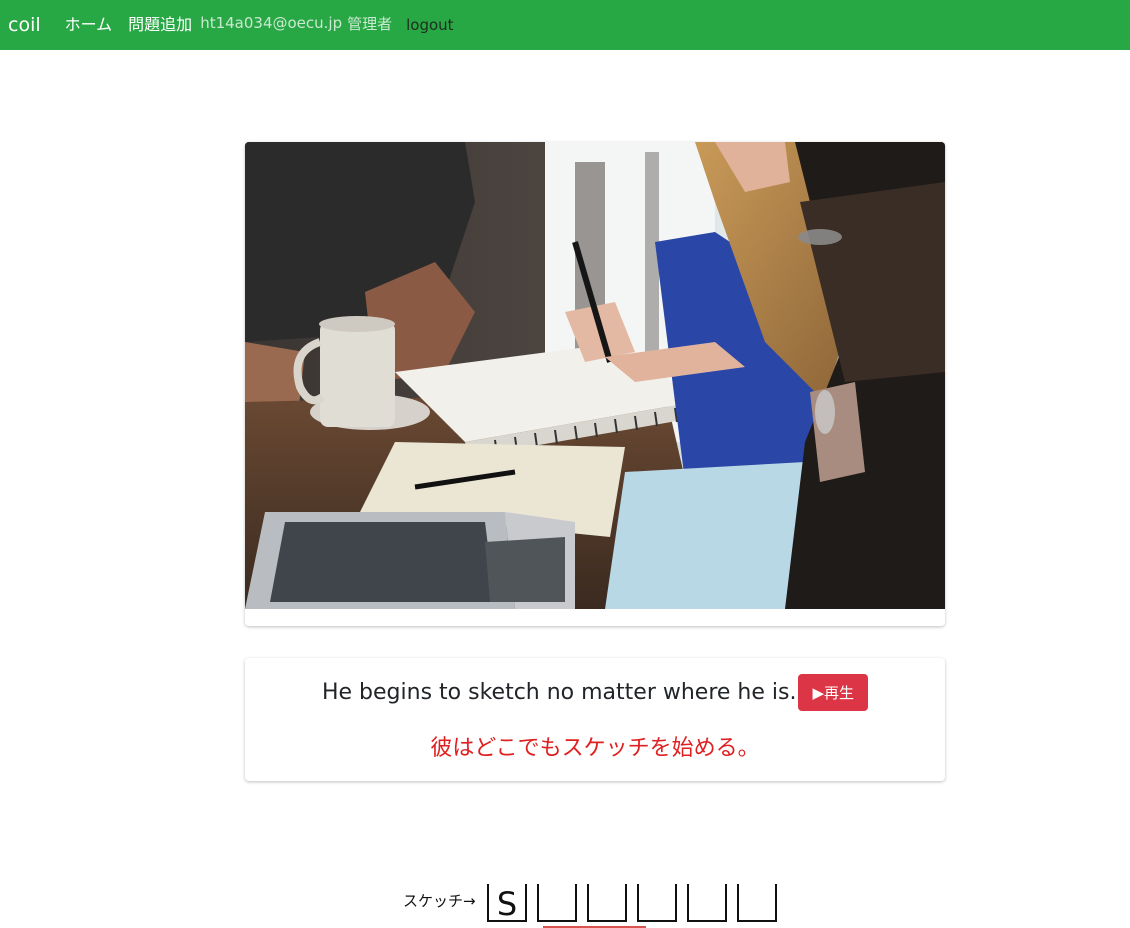 Image resolution: width=1130 pixels, height=928 pixels. What do you see at coordinates (429, 25) in the screenshot?
I see `logout-link: logout` at bounding box center [429, 25].